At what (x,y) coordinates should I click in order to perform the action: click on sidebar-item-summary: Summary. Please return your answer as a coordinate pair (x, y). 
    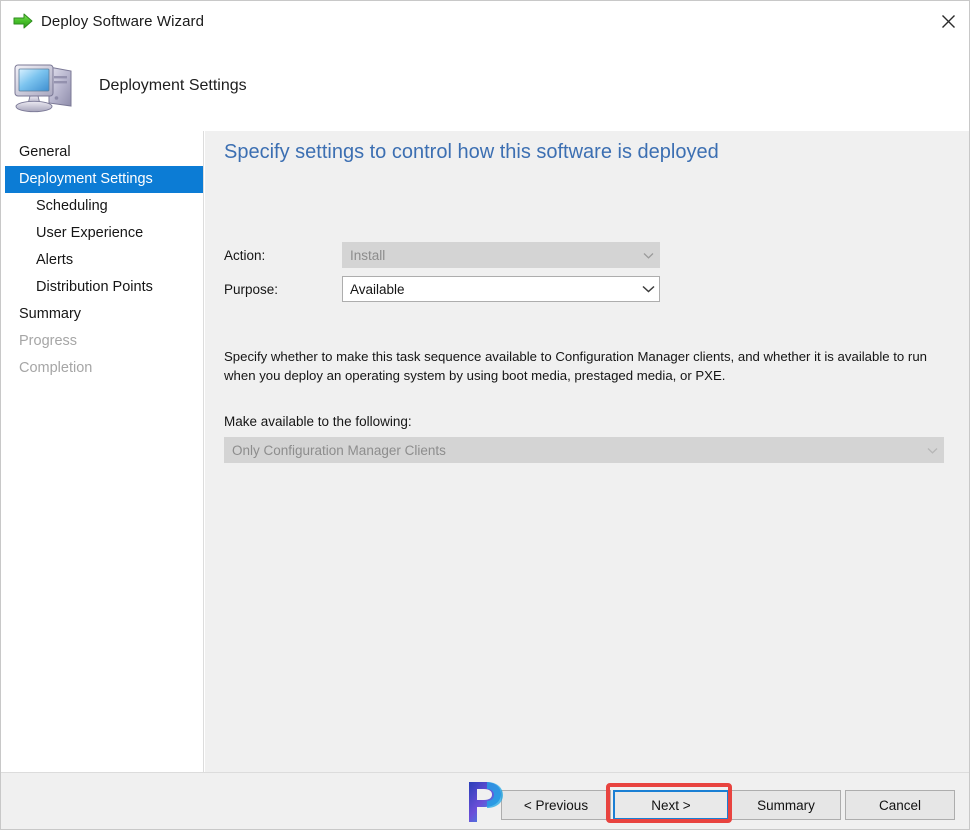
    Looking at the image, I should click on (102, 314).